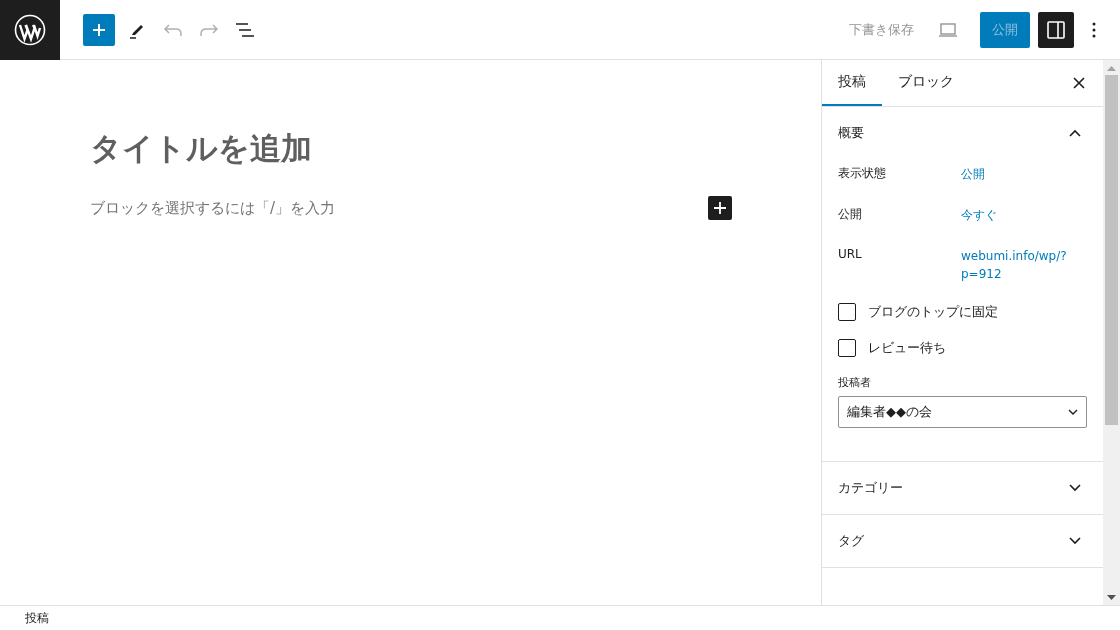 The image size is (1120, 630). Describe the element at coordinates (1094, 29) in the screenshot. I see `more-icon` at that location.